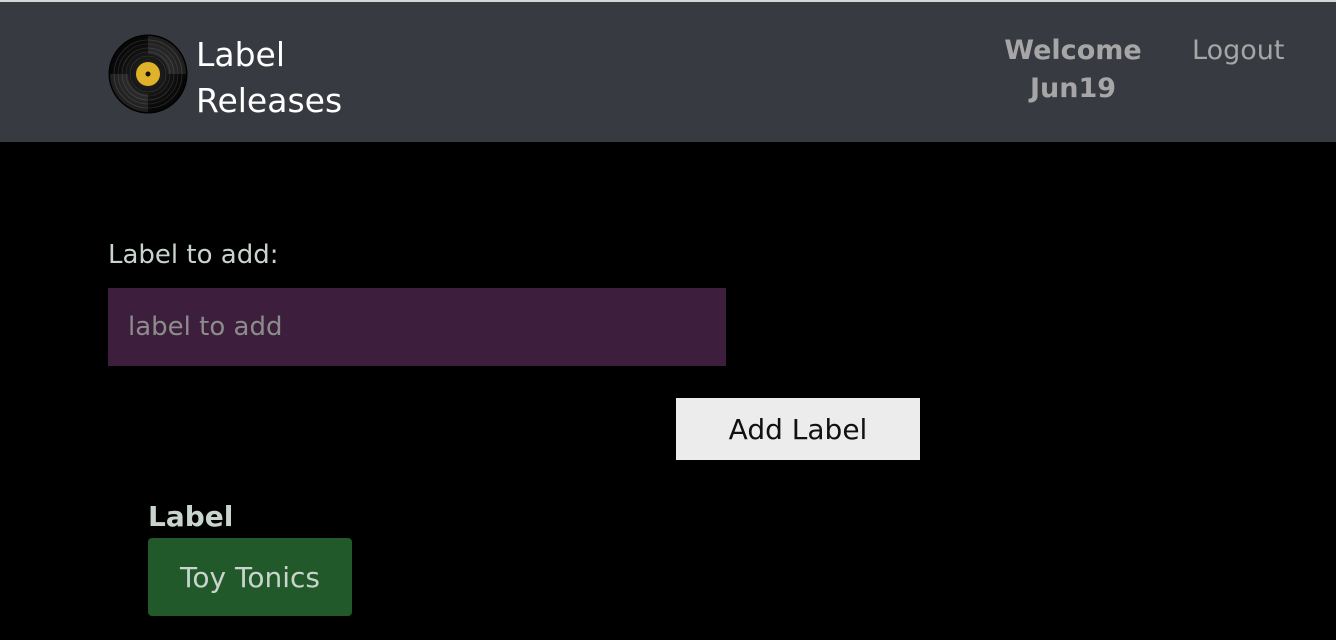 Image resolution: width=1336 pixels, height=640 pixels. Describe the element at coordinates (1073, 70) in the screenshot. I see `welcome-message: Welcome Jun19` at that location.